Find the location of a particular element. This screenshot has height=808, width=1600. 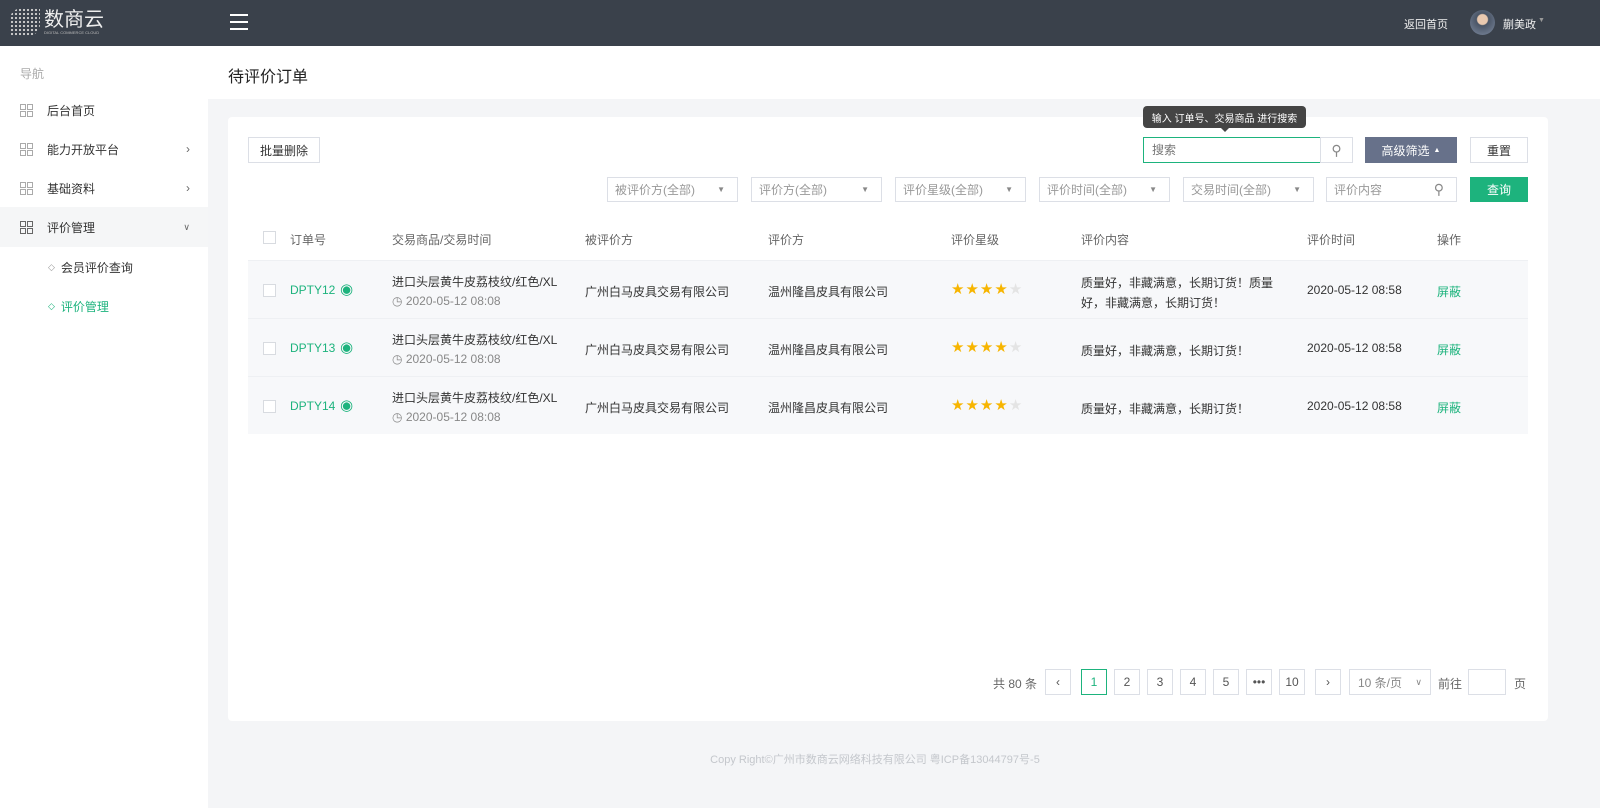

logo: 数商云 DIGITAL COMMERCE CLOUD is located at coordinates (57, 22).